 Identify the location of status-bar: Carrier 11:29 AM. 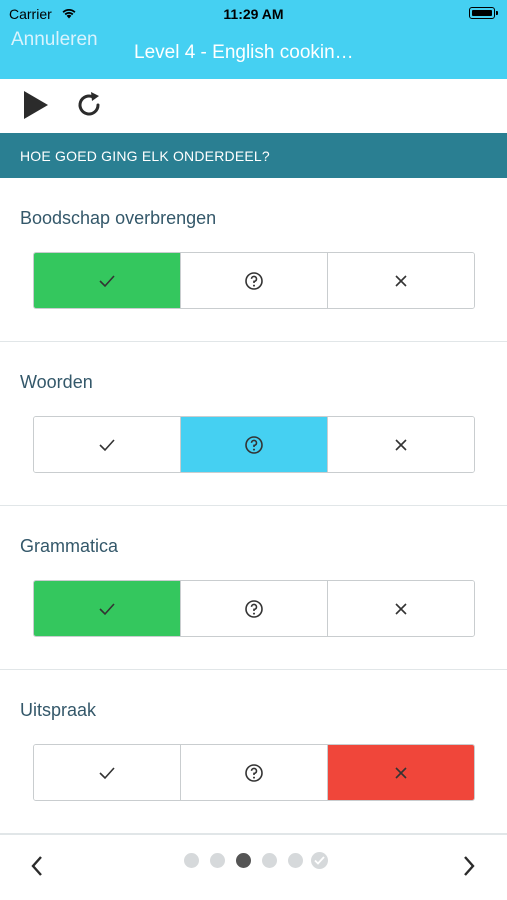
(253, 14).